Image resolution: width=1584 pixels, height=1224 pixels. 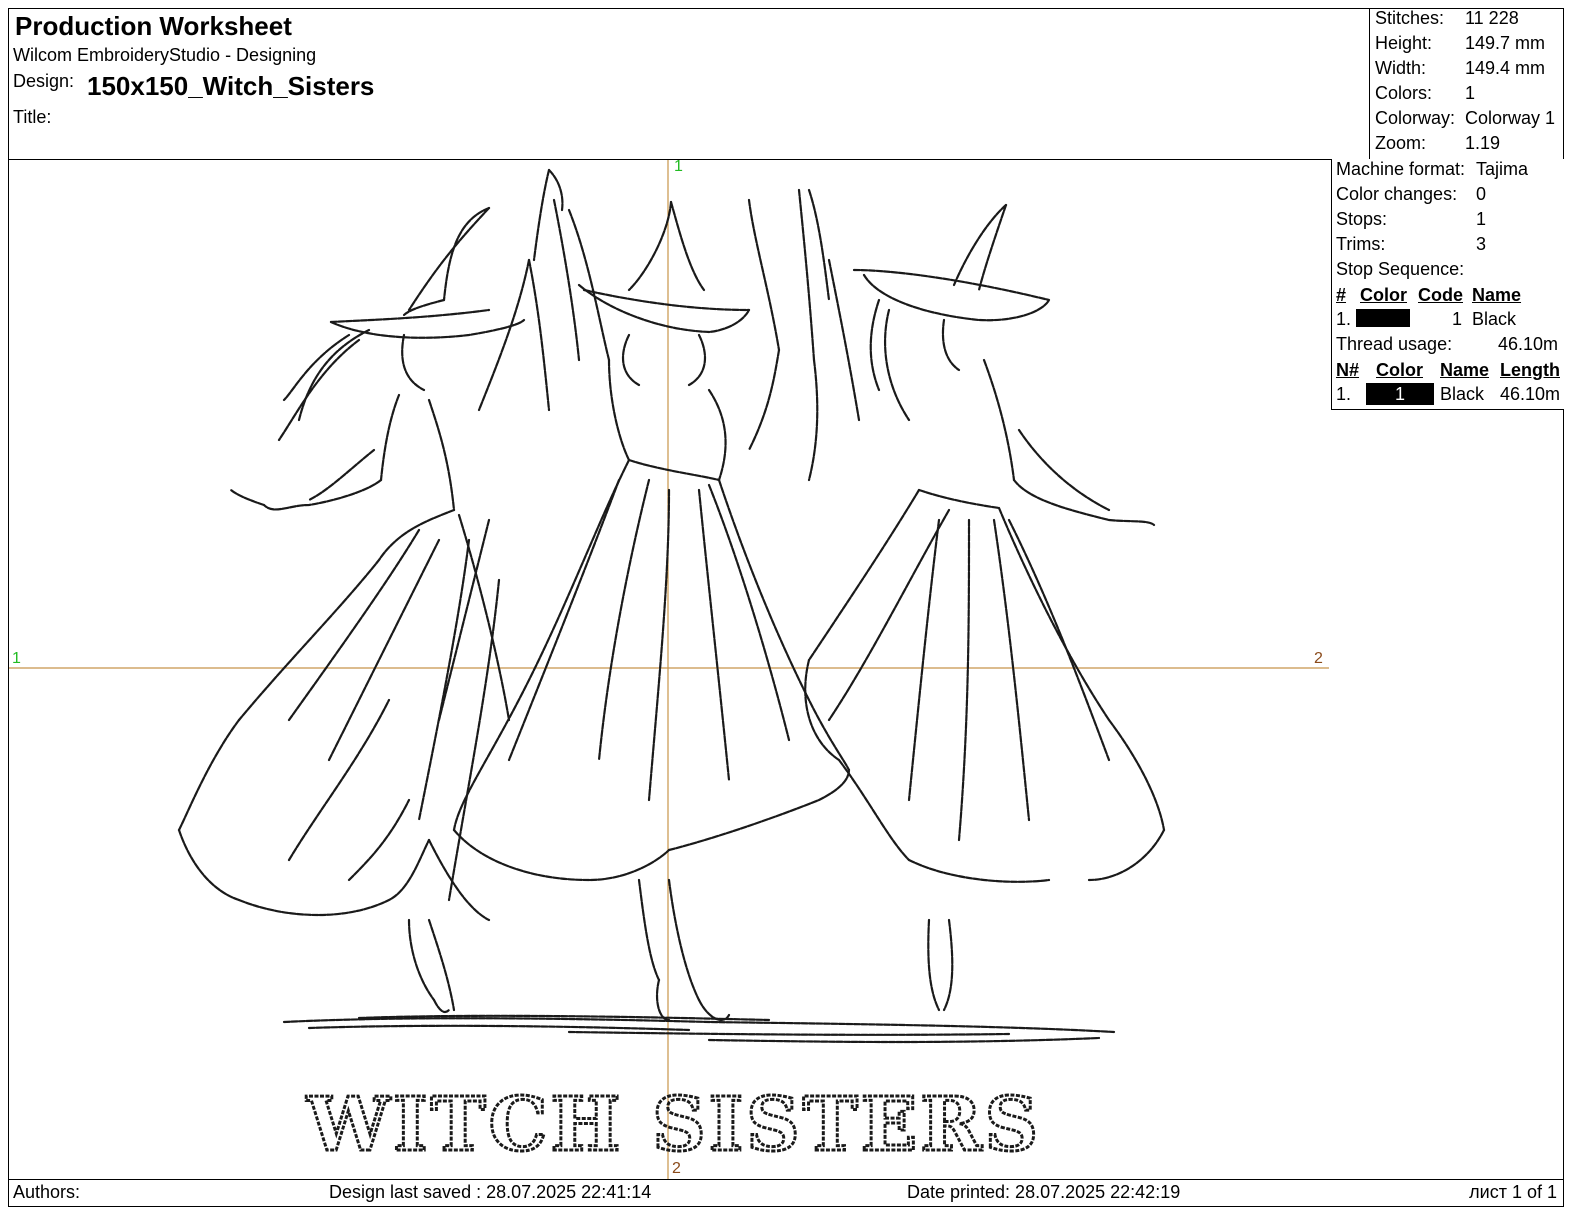 What do you see at coordinates (1460, 68) in the screenshot?
I see `stat-width: Width: 149.4 mm` at bounding box center [1460, 68].